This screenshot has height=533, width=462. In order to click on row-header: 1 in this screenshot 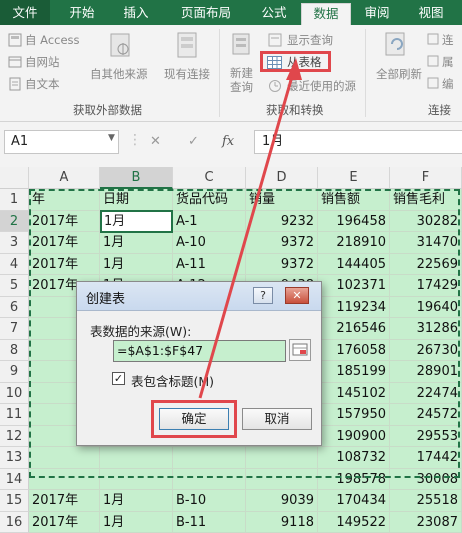, I will do `click(14, 200)`.